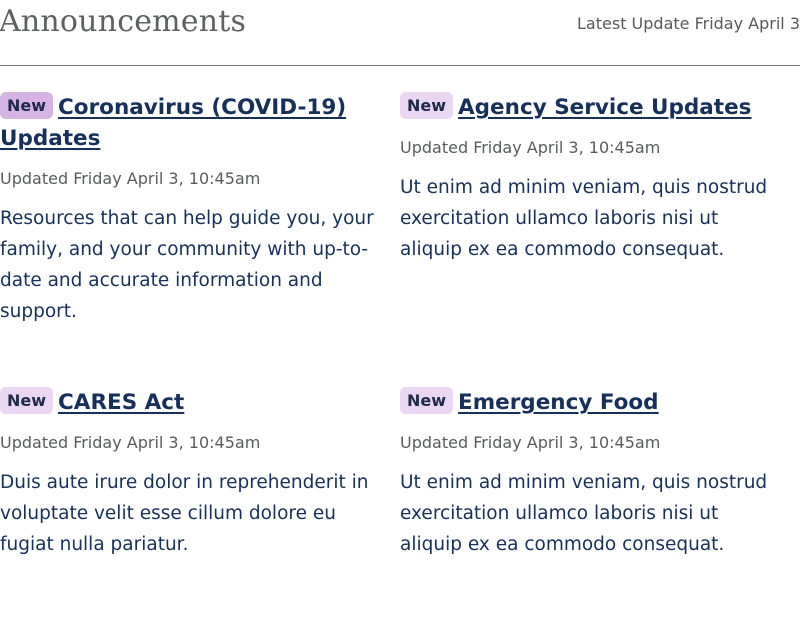  Describe the element at coordinates (190, 123) in the screenshot. I see `card-heading: New Coronavirus (COVID-19) Updates` at that location.